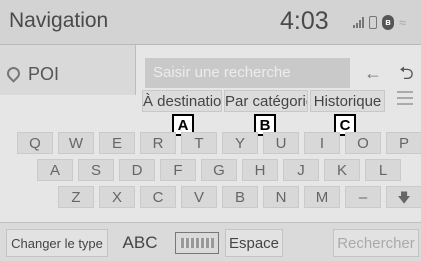 This screenshot has height=261, width=421. I want to click on search-button: Rechercher, so click(376, 243).